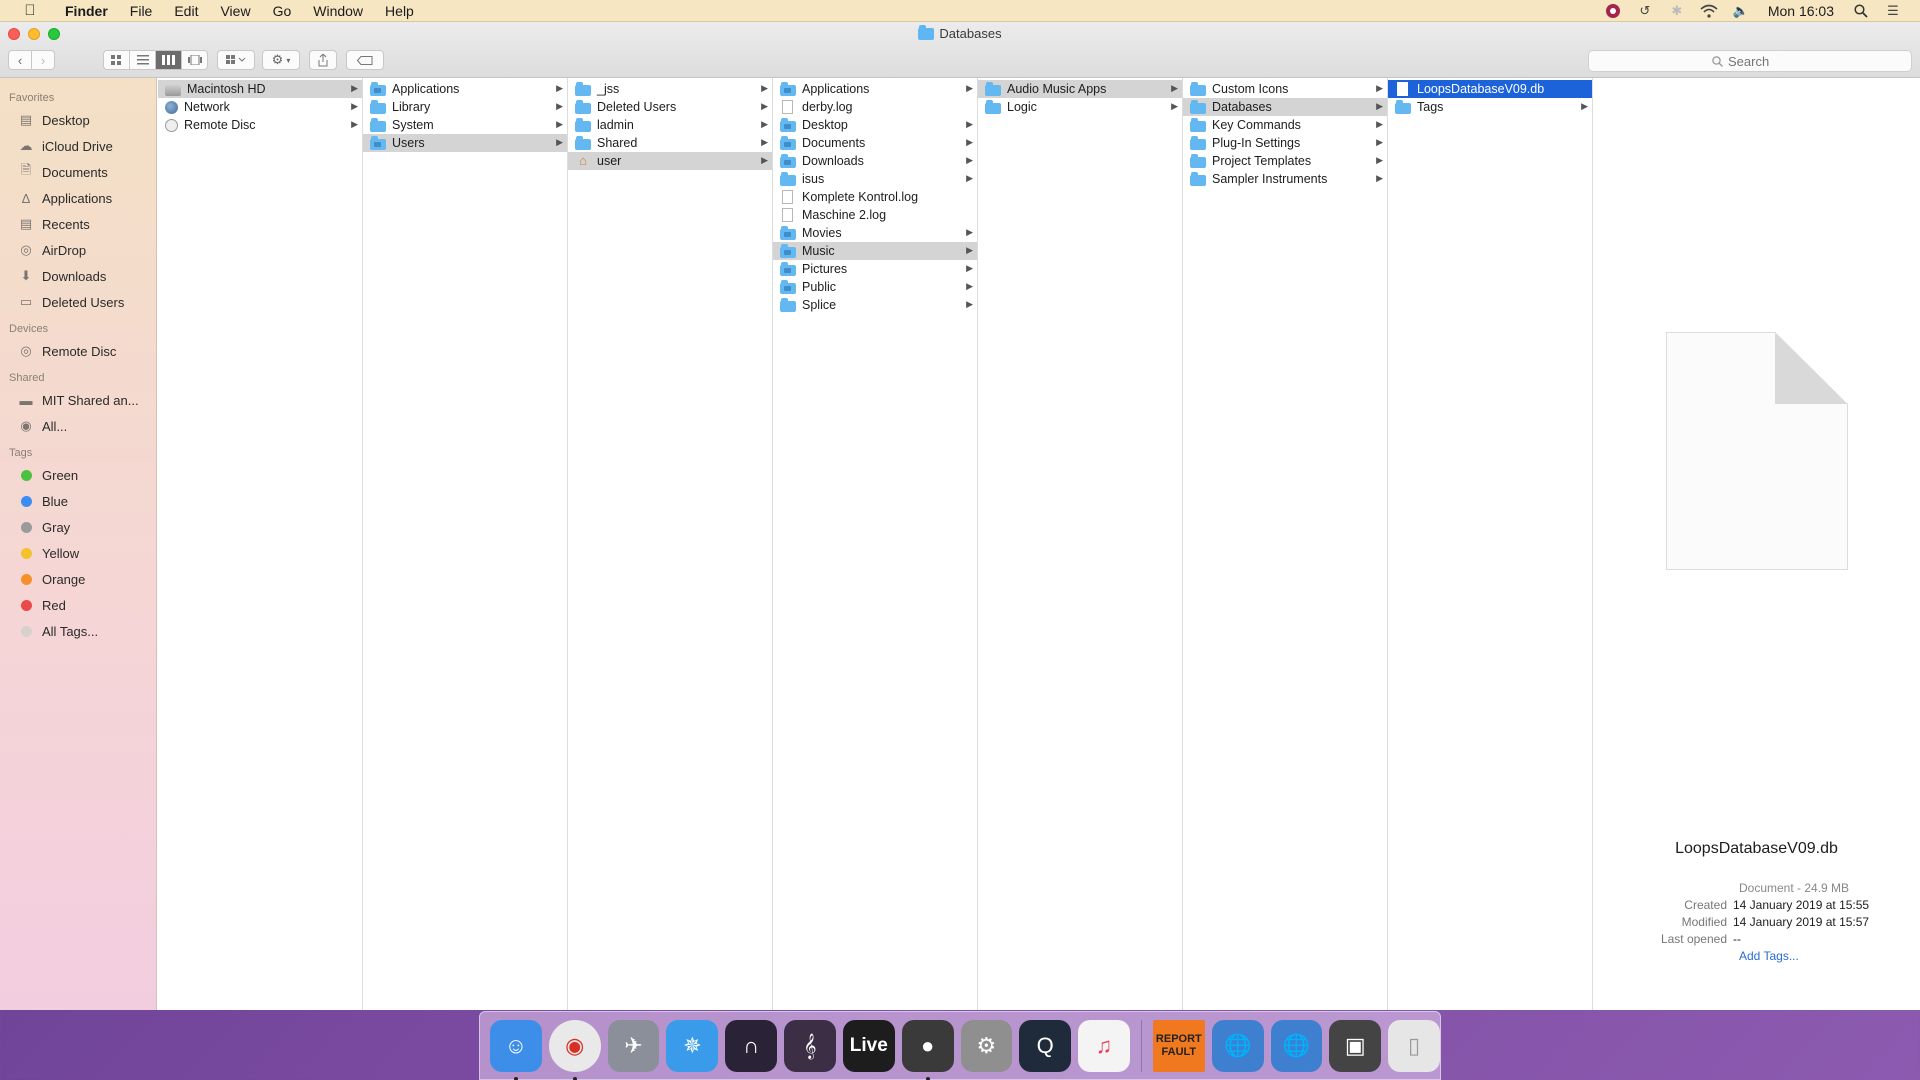 The width and height of the screenshot is (1920, 1080). I want to click on file-row: LoopsDatabaseV09.db, so click(1490, 89).